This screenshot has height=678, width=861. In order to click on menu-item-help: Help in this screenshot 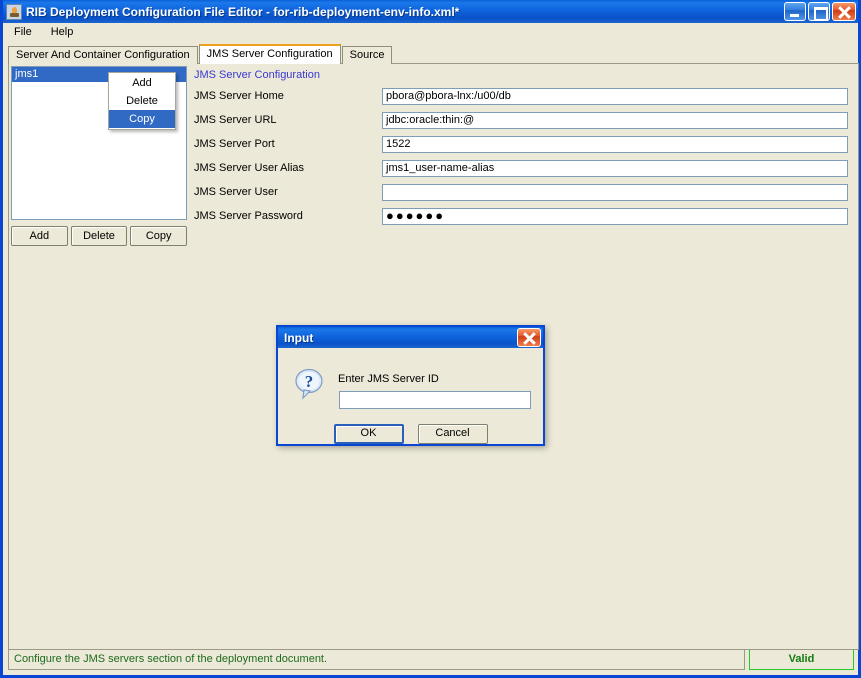, I will do `click(64, 32)`.